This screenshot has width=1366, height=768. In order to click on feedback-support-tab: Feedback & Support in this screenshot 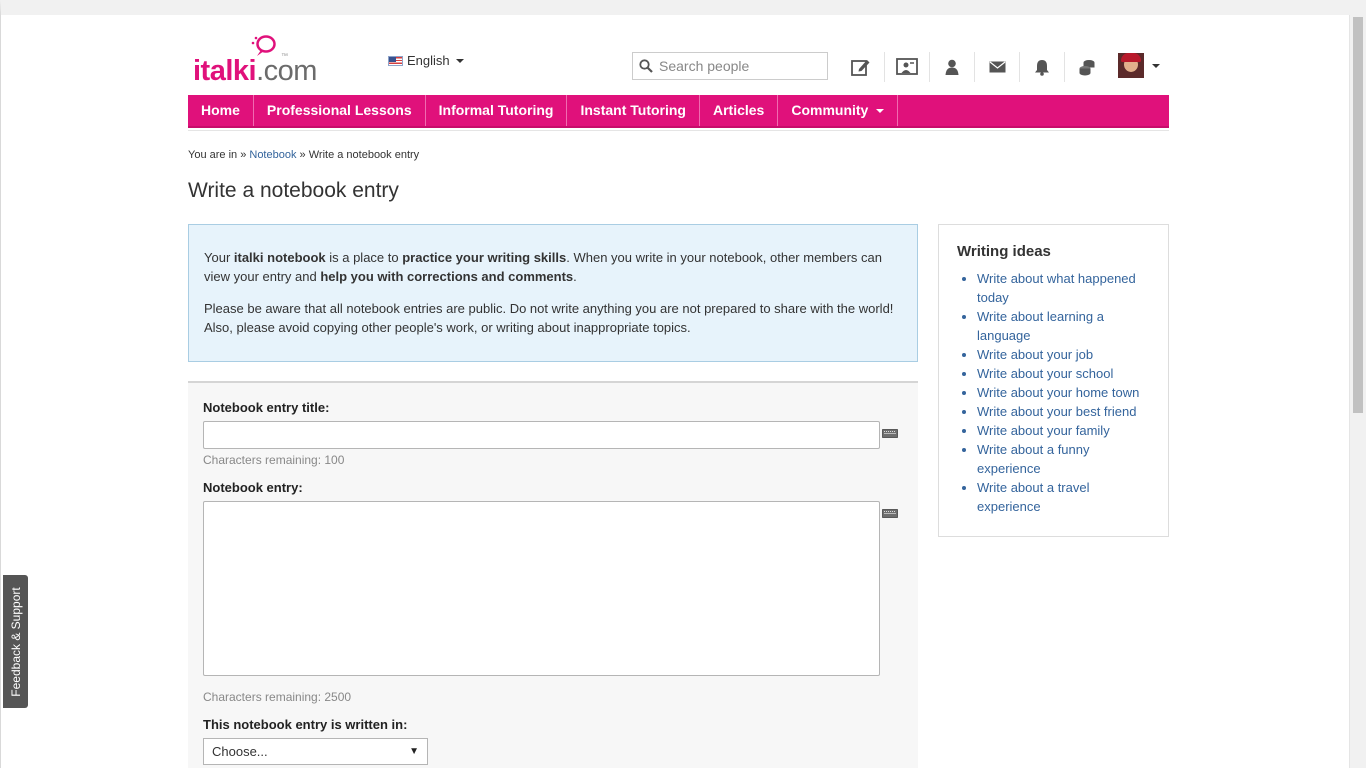, I will do `click(15, 641)`.